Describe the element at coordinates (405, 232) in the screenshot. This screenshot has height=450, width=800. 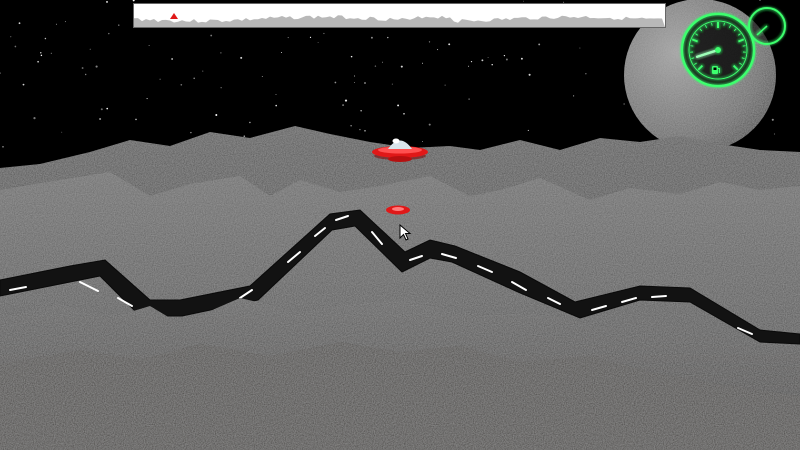
I see `mouse-cursor-icon` at that location.